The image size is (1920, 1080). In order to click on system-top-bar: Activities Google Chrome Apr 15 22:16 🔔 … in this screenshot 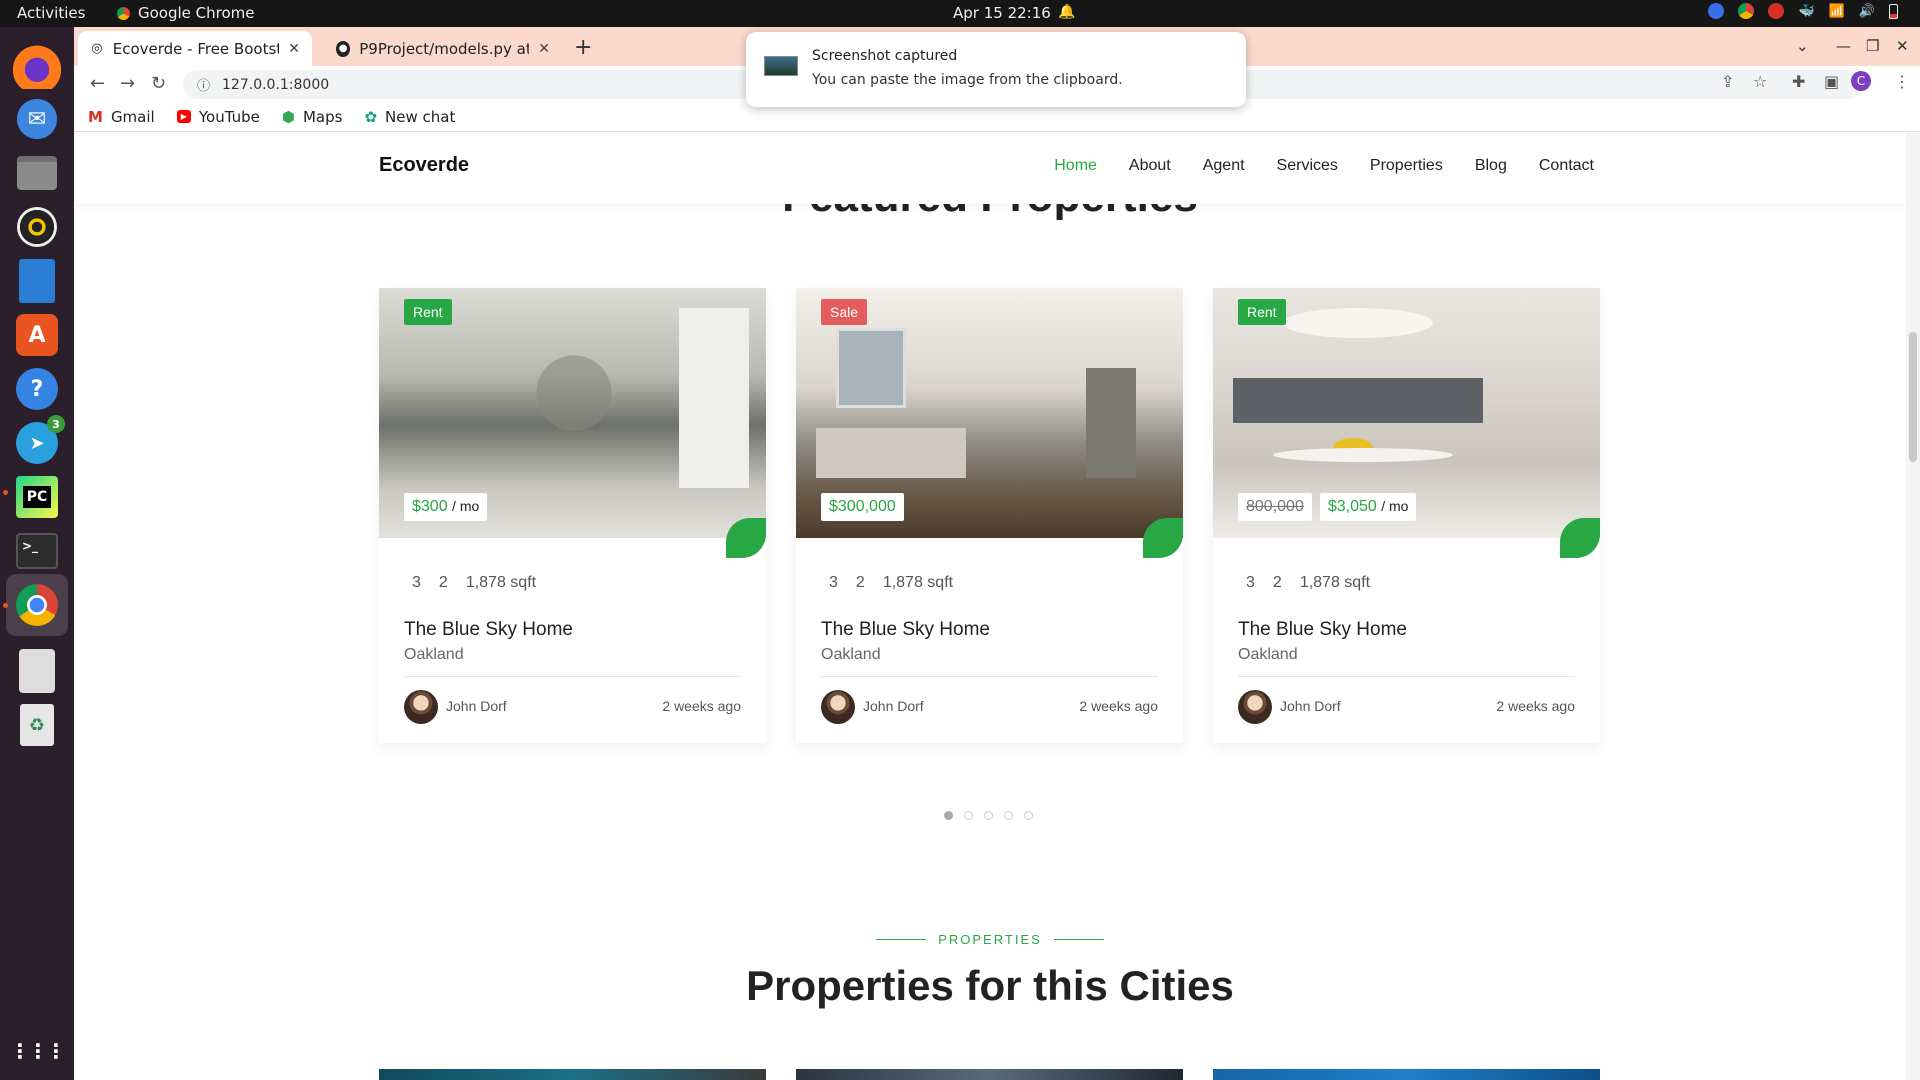, I will do `click(960, 13)`.